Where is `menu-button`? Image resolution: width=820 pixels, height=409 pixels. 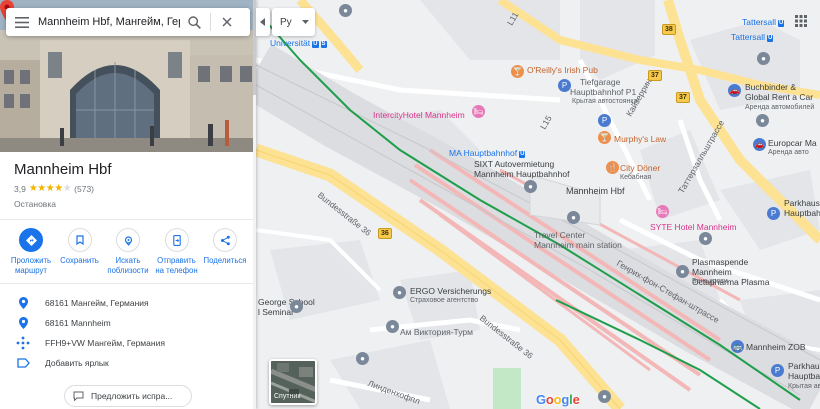 menu-button is located at coordinates (22, 22).